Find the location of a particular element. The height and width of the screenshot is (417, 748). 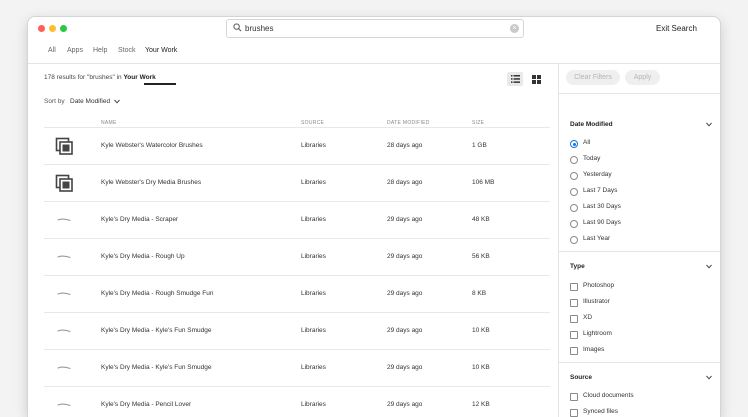

tab-stock: Stock is located at coordinates (127, 50).